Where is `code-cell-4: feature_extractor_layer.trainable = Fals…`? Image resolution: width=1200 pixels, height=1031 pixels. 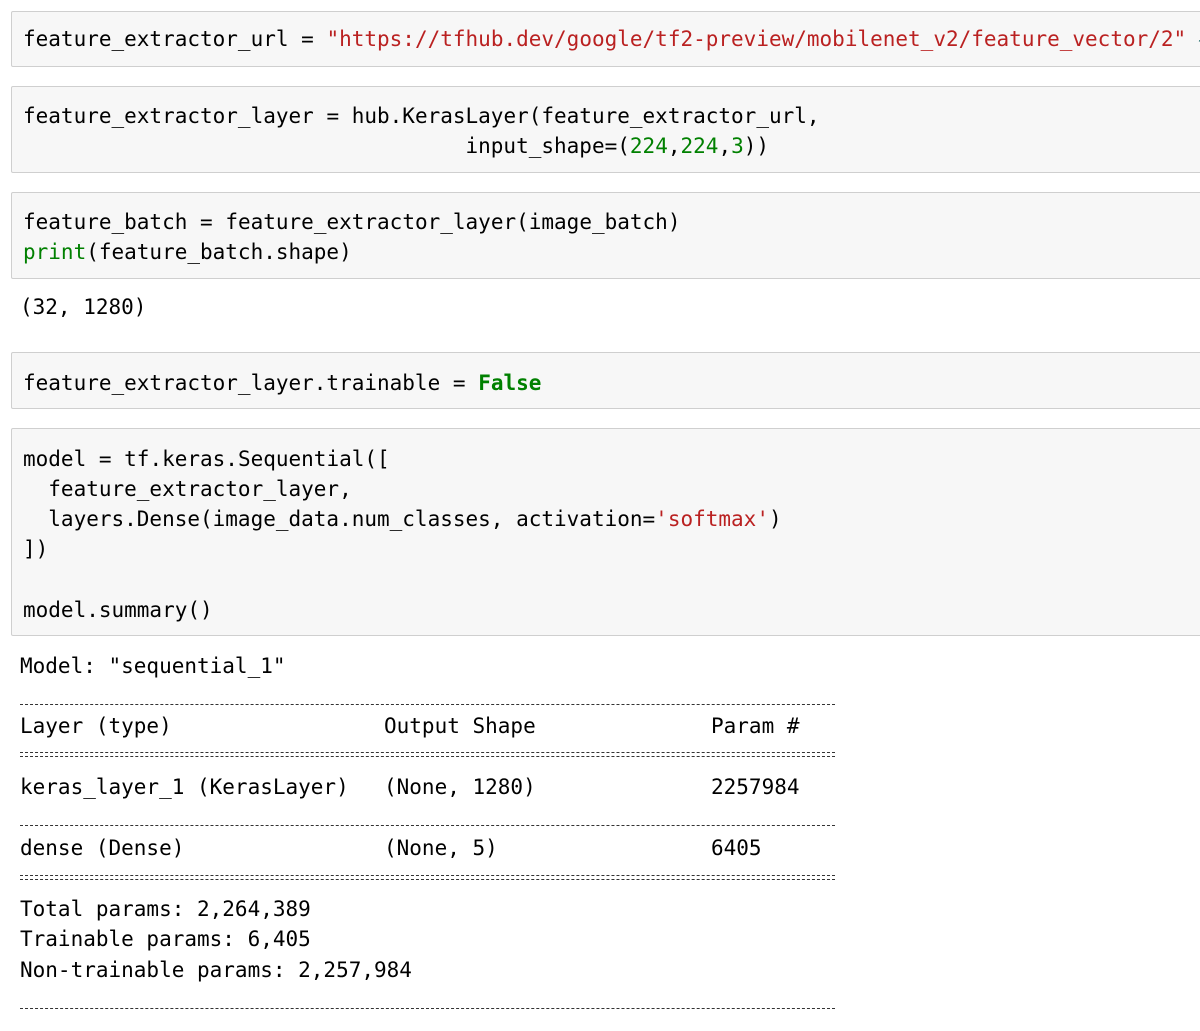
code-cell-4: feature_extractor_layer.trainable = Fals… is located at coordinates (605, 380).